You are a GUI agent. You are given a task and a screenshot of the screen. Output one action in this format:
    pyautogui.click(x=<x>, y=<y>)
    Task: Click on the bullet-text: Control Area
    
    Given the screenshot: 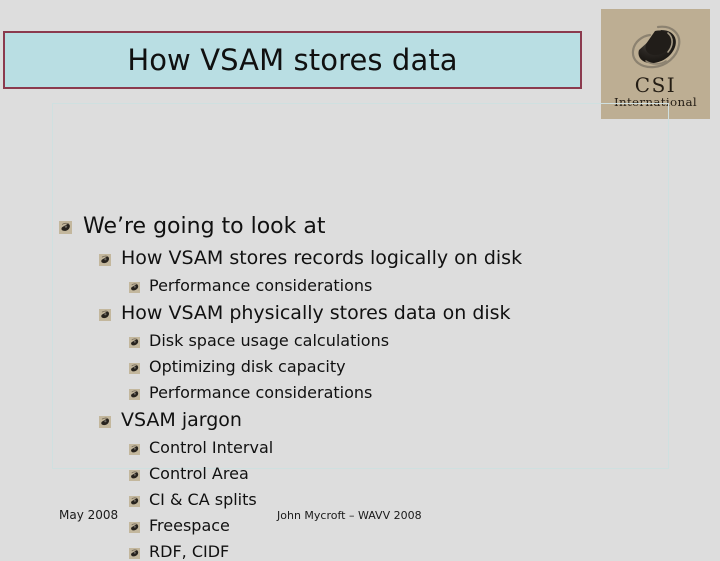 What is the action you would take?
    pyautogui.click(x=199, y=473)
    